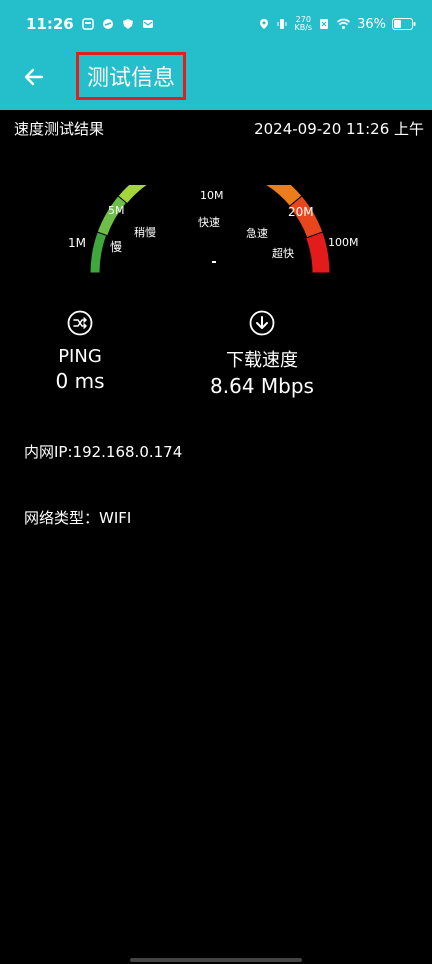 This screenshot has width=432, height=964. Describe the element at coordinates (59, 129) in the screenshot. I see `result-heading: 速度测试结果` at that location.